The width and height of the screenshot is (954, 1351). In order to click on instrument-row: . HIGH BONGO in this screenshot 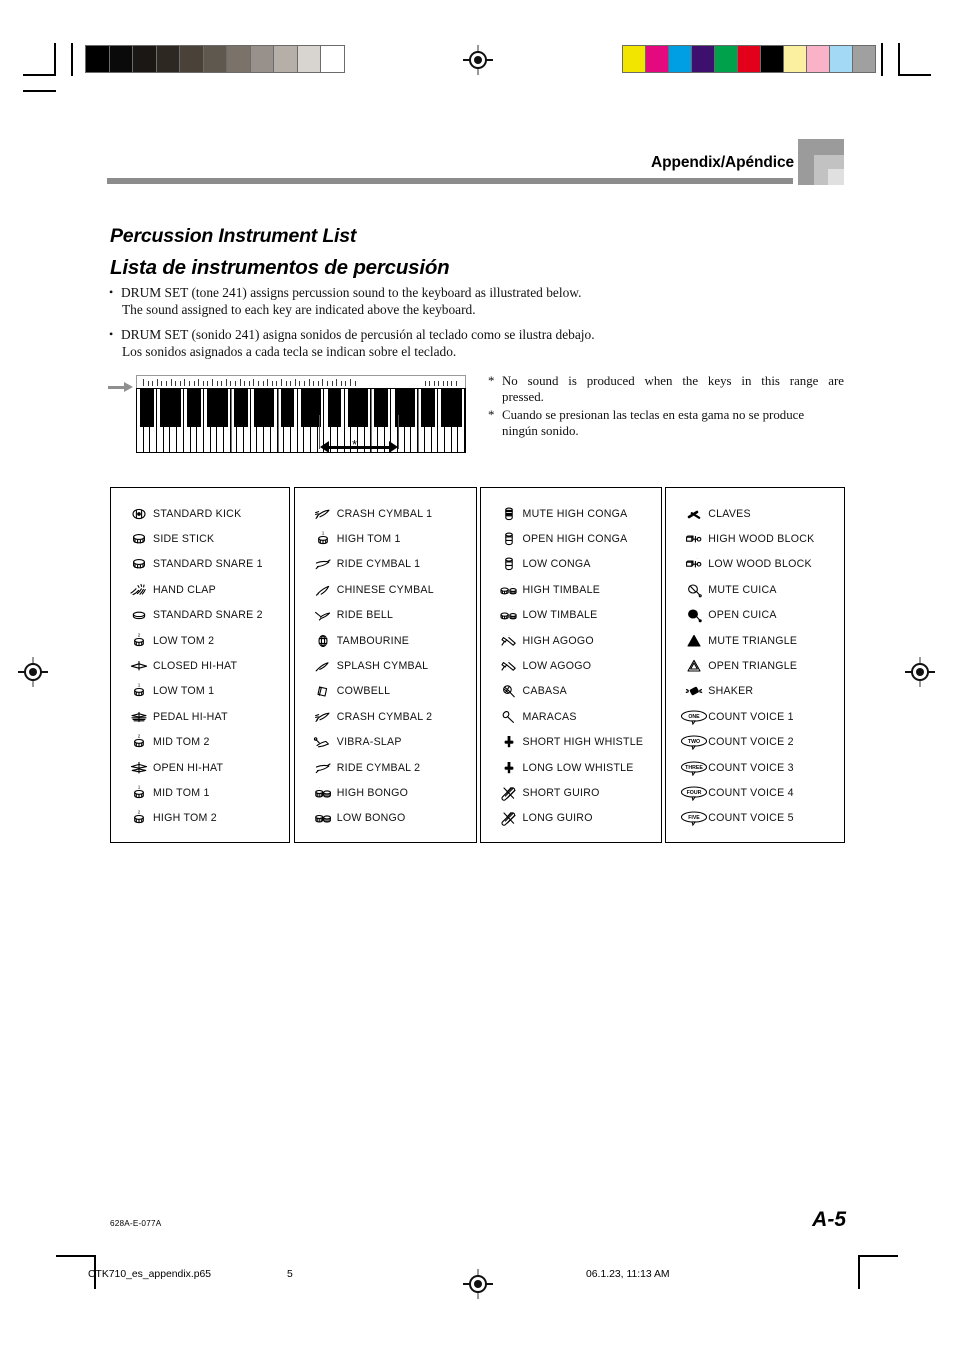, I will do `click(385, 792)`.